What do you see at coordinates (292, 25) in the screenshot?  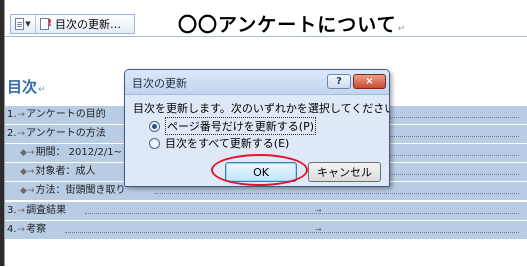 I see `document-title: 〇〇アンケートについて↵` at bounding box center [292, 25].